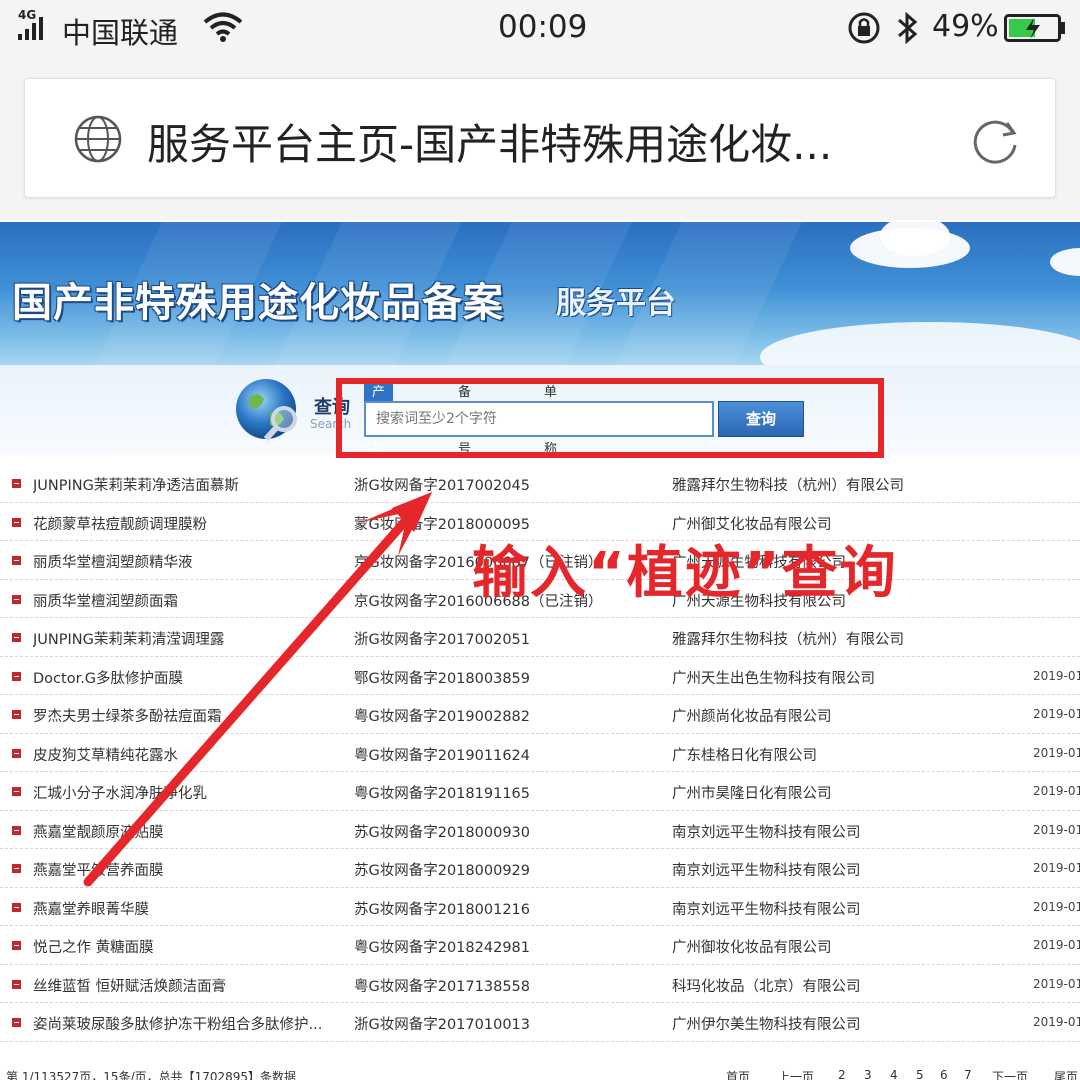  Describe the element at coordinates (120, 33) in the screenshot. I see `carrier-name: 中国联通` at that location.